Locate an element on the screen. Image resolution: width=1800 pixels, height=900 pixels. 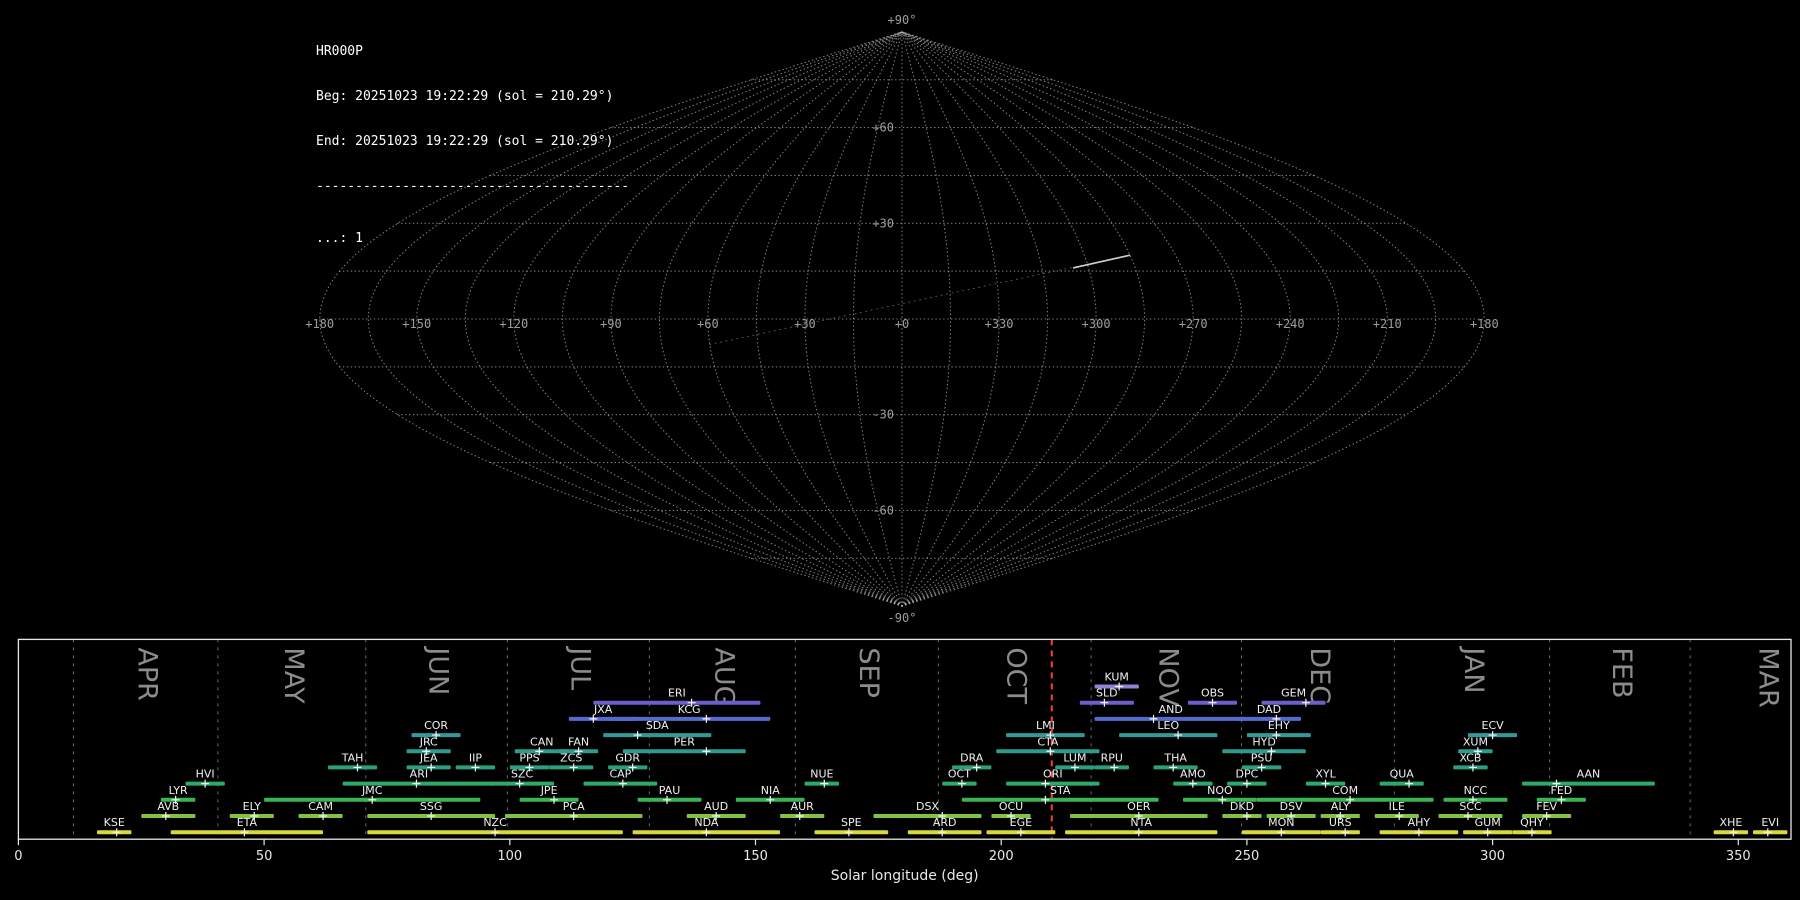
shower-label: OER is located at coordinates (1139, 806).